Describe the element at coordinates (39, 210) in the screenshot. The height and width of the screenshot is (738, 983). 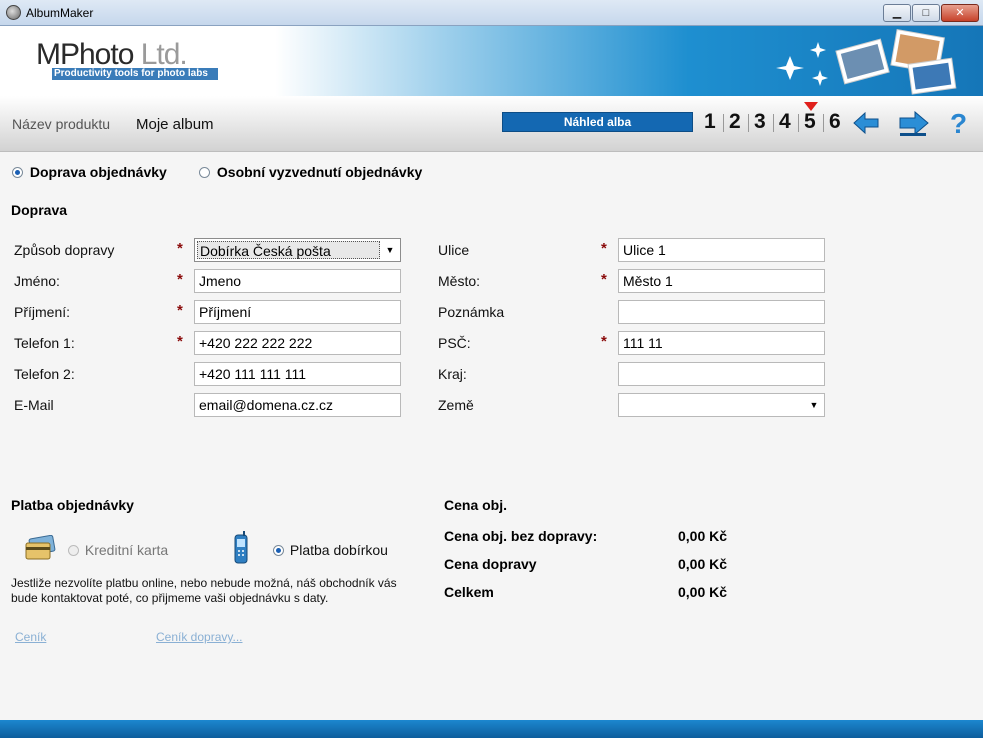
I see `shipping-heading: Doprava` at that location.